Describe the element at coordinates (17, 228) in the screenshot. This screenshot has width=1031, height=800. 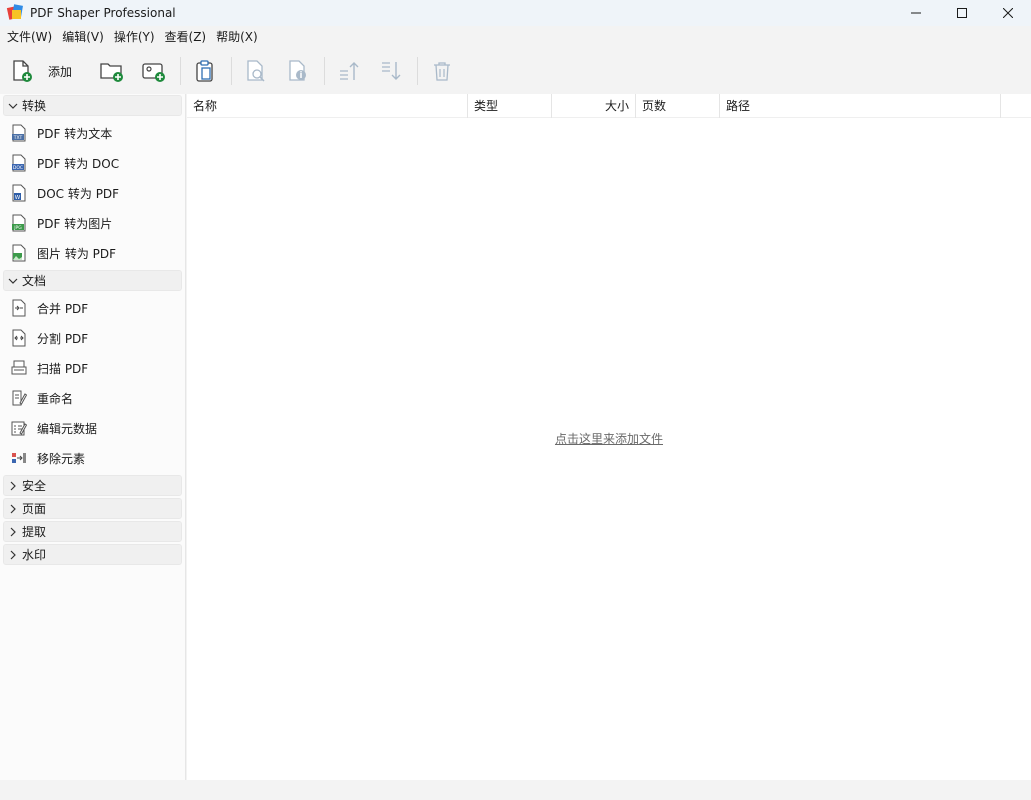
I see `svg-text: JPG` at that location.